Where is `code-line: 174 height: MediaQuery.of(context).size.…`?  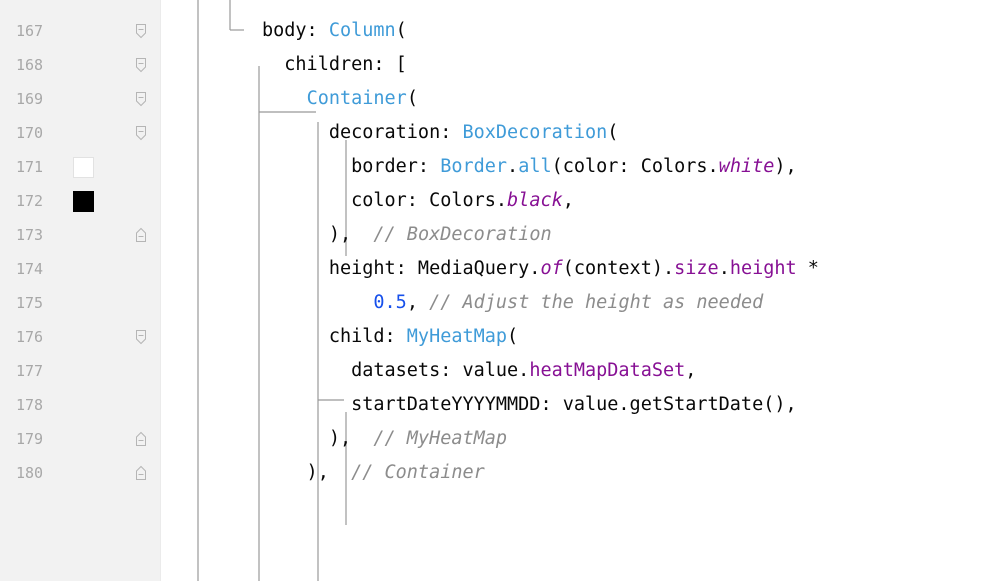
code-line: 174 height: MediaQuery.of(context).size.… is located at coordinates (502, 269).